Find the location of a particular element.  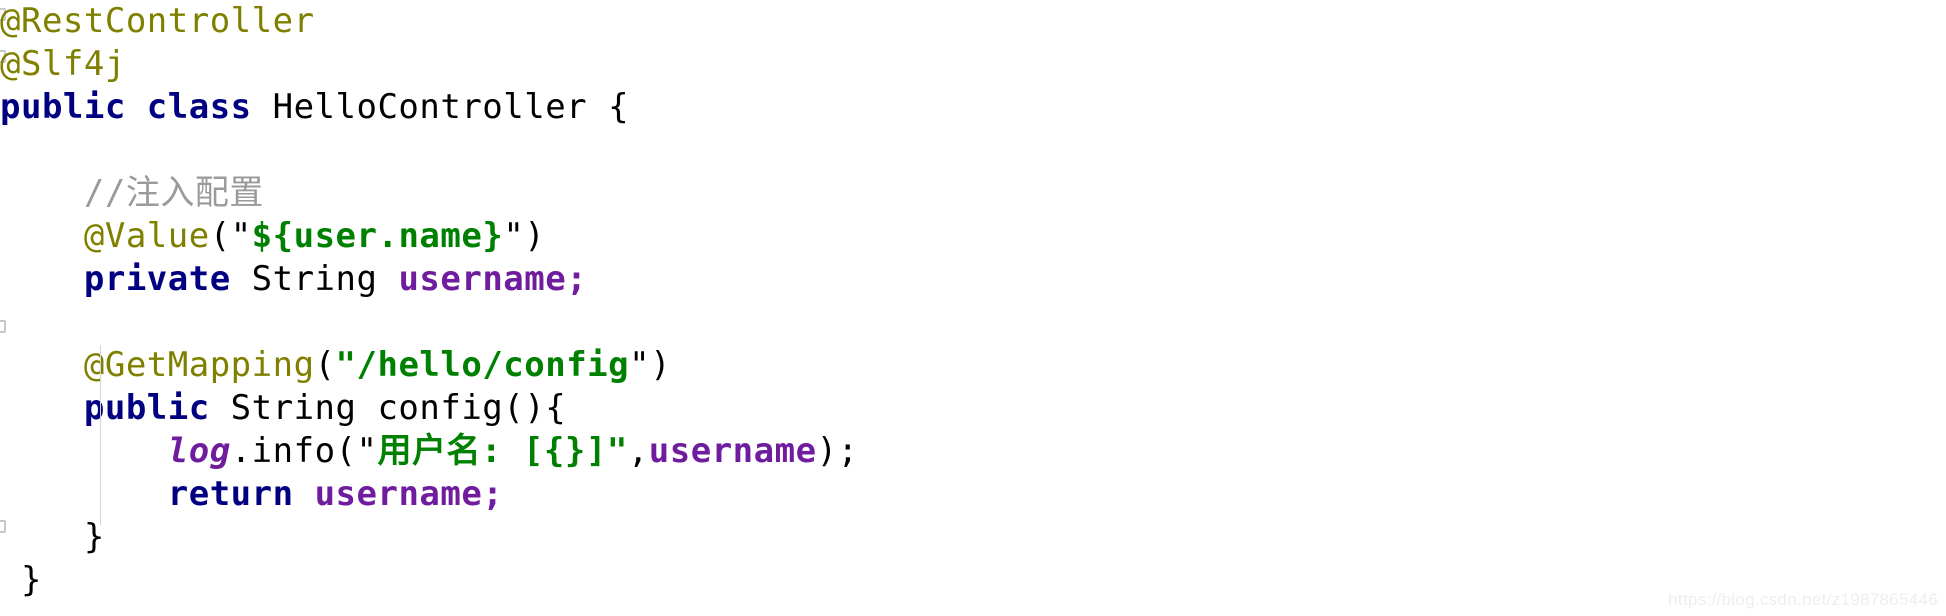

token-punct: , is located at coordinates (638, 451).